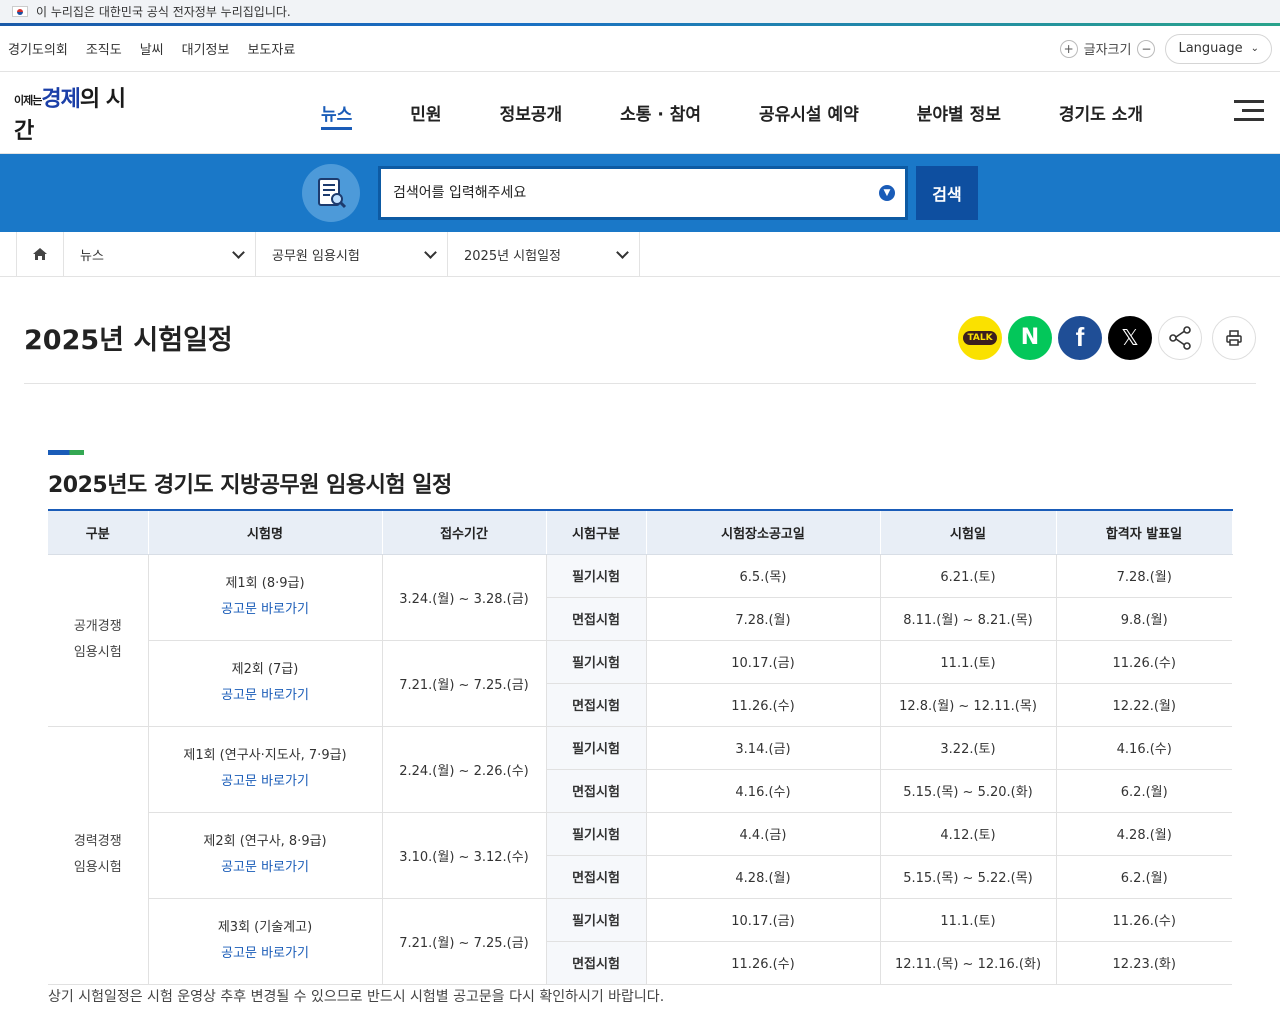 The height and width of the screenshot is (1024, 1280). Describe the element at coordinates (959, 113) in the screenshot. I see `gnb-item-field-info: 분야별 정보` at that location.